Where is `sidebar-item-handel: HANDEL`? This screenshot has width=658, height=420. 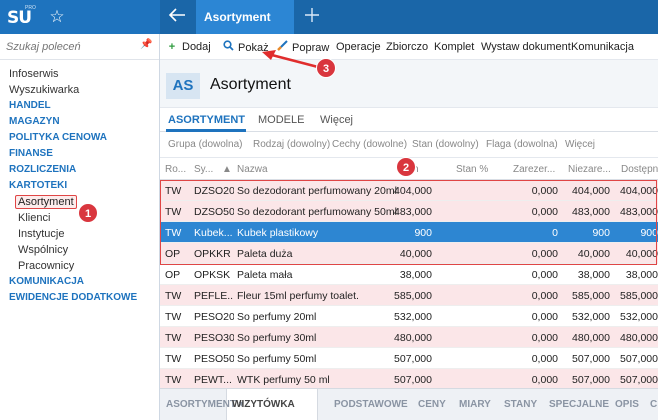
sidebar-item-handel: HANDEL is located at coordinates (82, 106).